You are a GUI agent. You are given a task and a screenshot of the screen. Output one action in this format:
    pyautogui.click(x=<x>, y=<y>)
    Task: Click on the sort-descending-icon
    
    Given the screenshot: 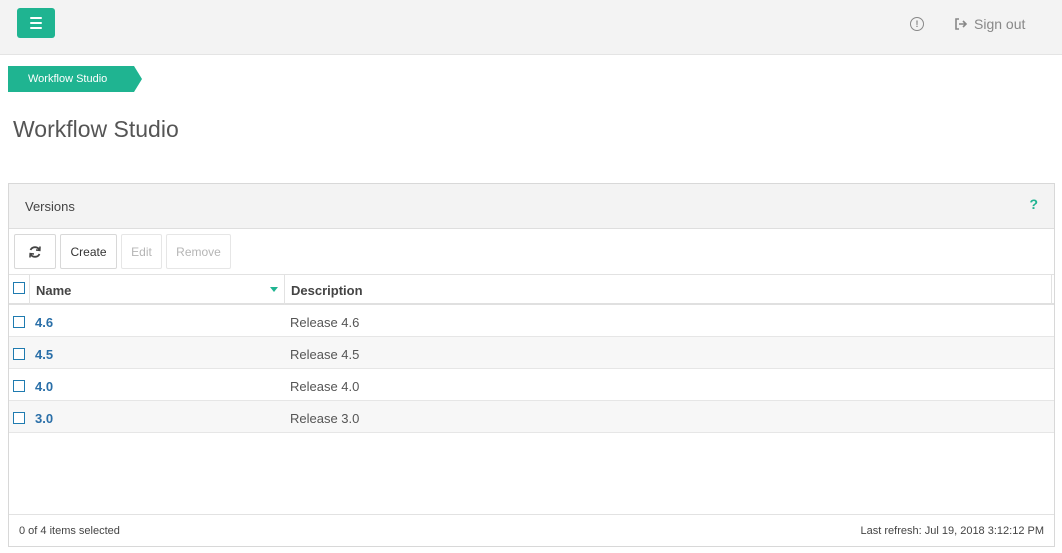 What is the action you would take?
    pyautogui.click(x=274, y=289)
    